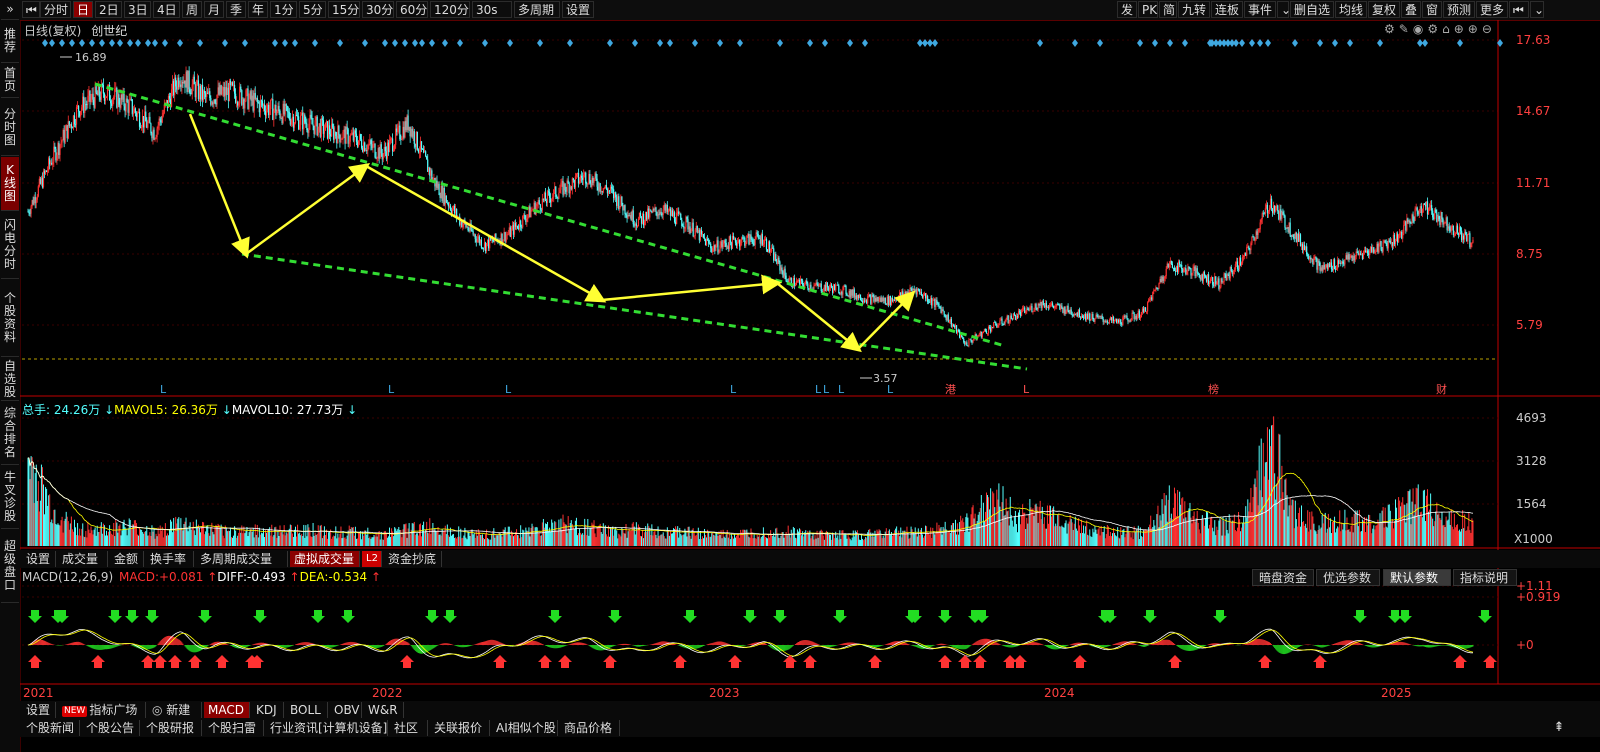 This screenshot has width=1600, height=752. I want to click on sidebar-item-8: 牛叉诊股, so click(10, 497).